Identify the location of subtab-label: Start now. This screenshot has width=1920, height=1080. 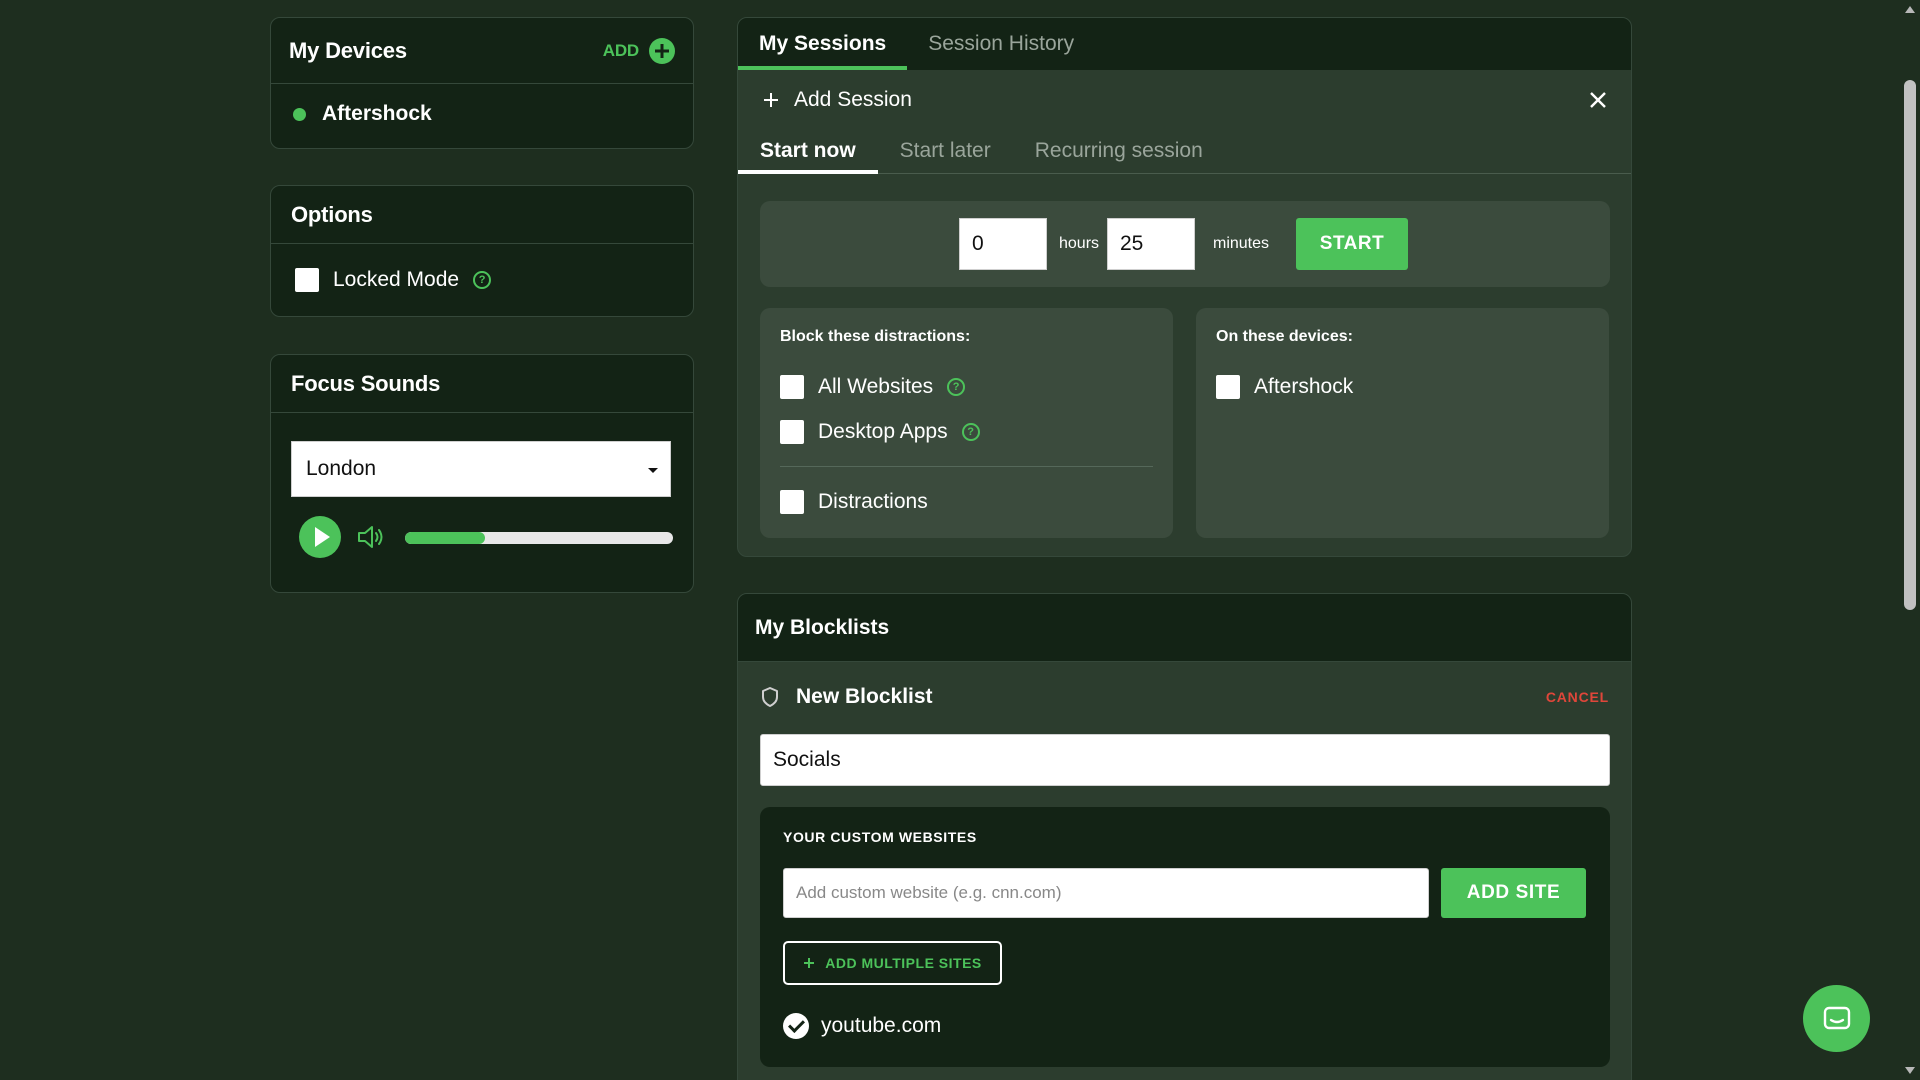
(808, 150).